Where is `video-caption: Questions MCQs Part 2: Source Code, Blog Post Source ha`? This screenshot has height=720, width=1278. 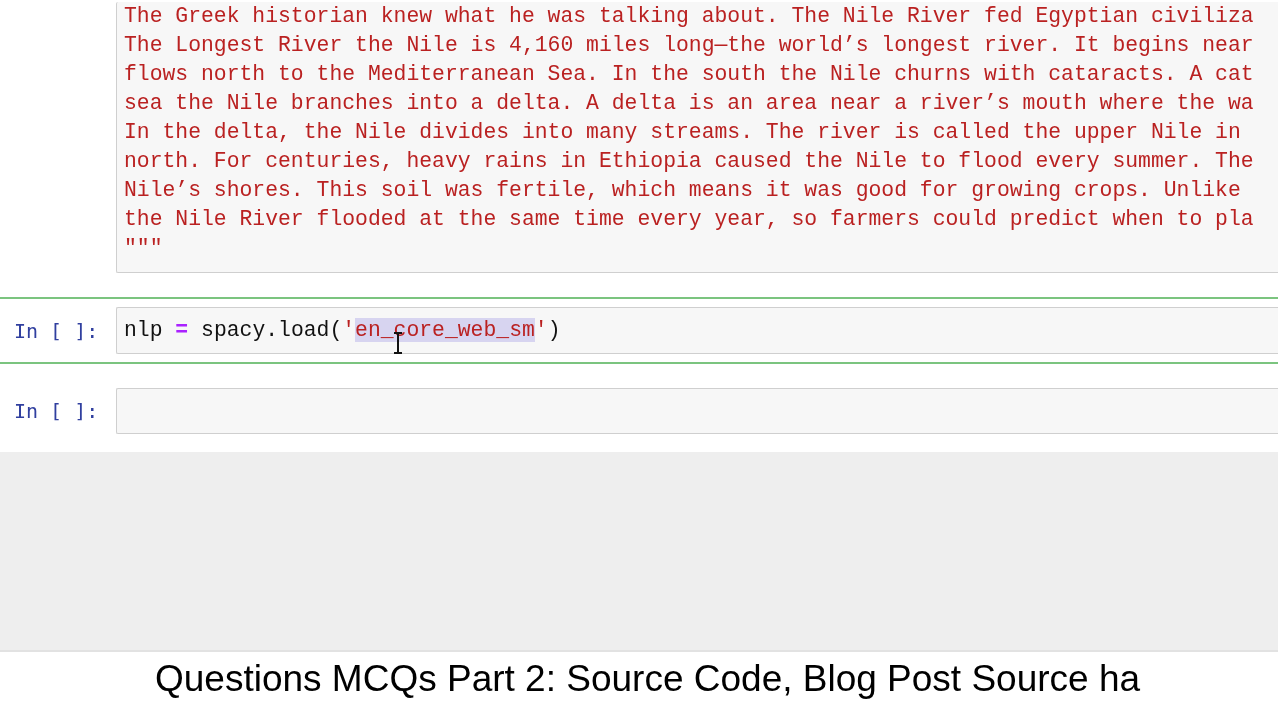 video-caption: Questions MCQs Part 2: Source Code, Blog Post Source ha is located at coordinates (648, 679).